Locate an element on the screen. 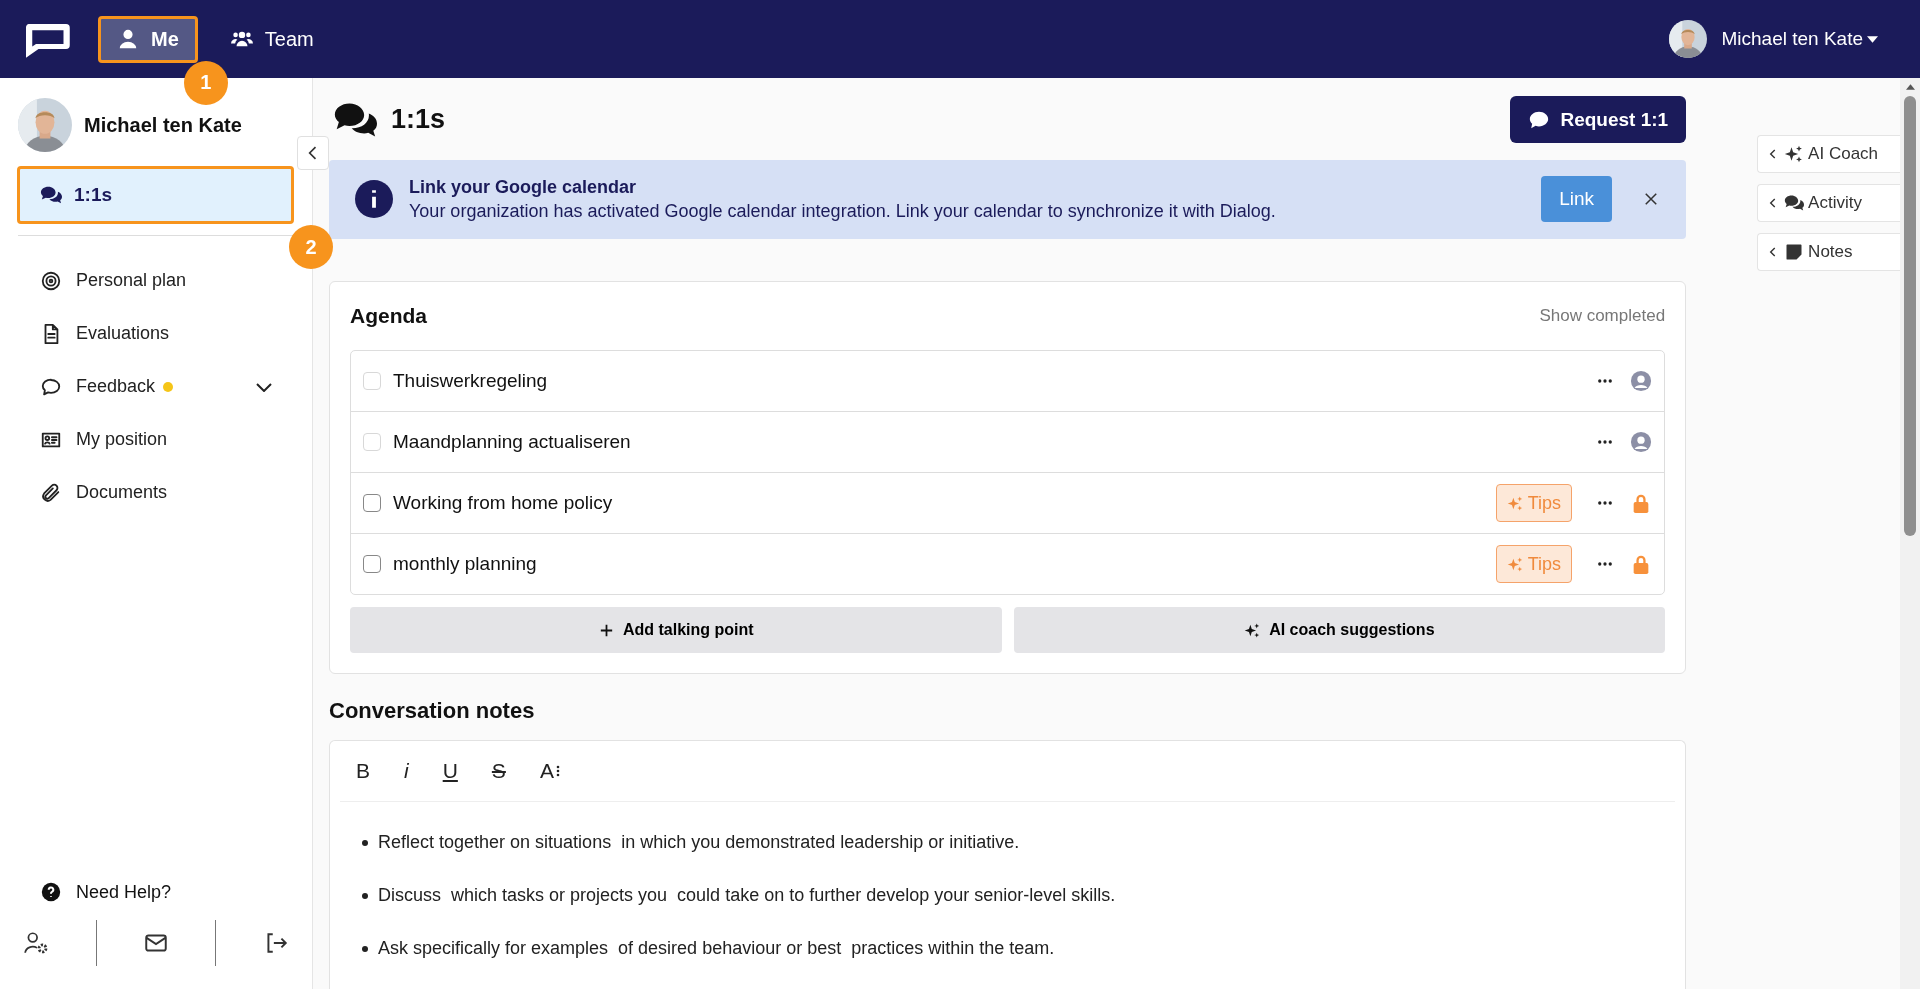 Image resolution: width=1920 pixels, height=989 pixels. add-button: Add talking point is located at coordinates (676, 630).